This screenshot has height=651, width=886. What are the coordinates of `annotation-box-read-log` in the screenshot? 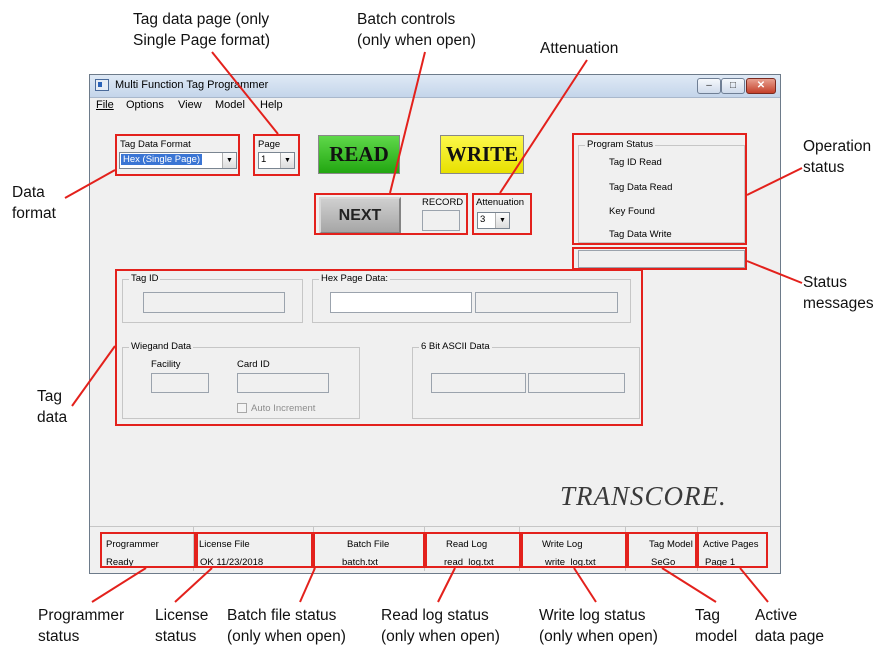 It's located at (473, 550).